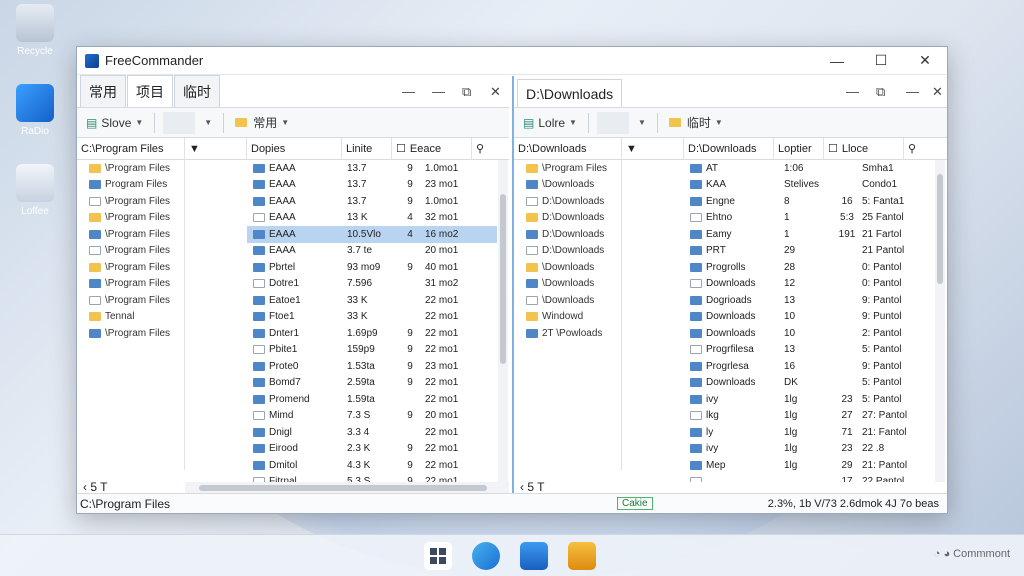 The width and height of the screenshot is (1024, 576). What do you see at coordinates (372, 399) in the screenshot?
I see `file-row: Promend 1.59ta 22 mo1` at bounding box center [372, 399].